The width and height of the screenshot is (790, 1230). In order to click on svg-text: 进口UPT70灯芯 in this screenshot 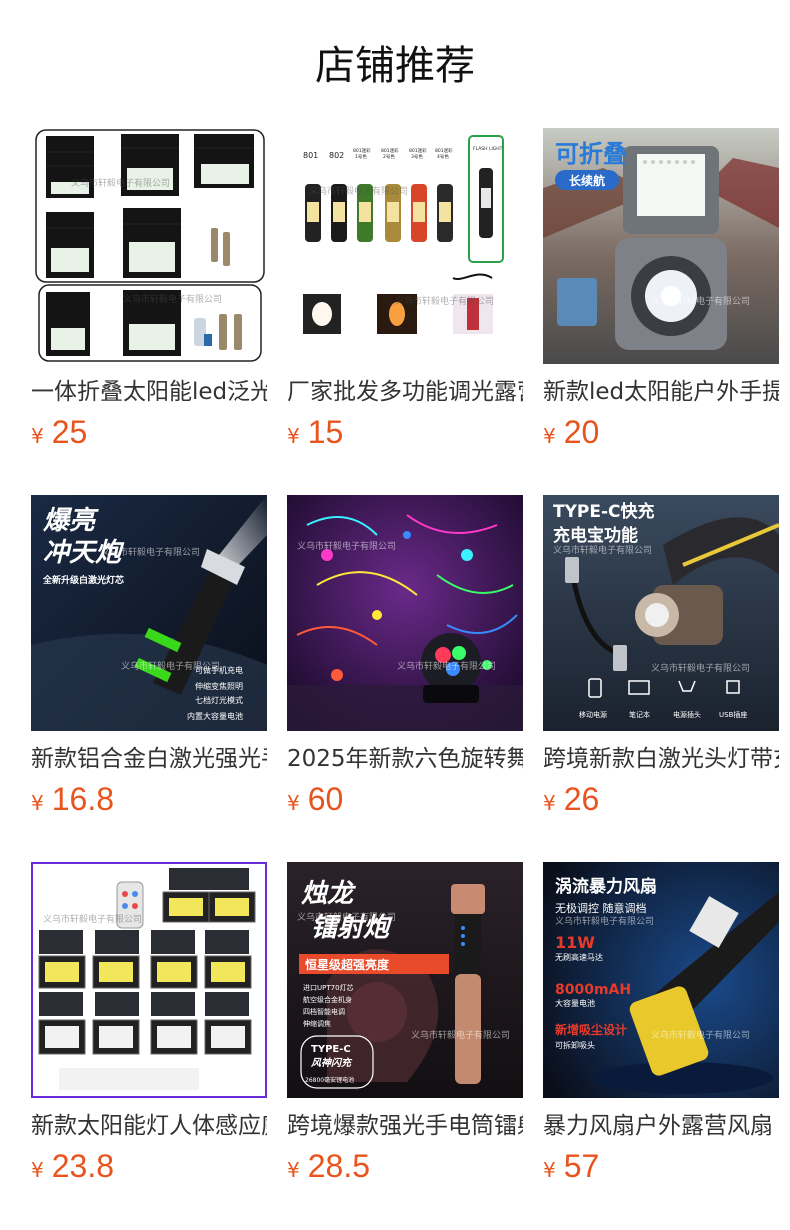, I will do `click(328, 987)`.